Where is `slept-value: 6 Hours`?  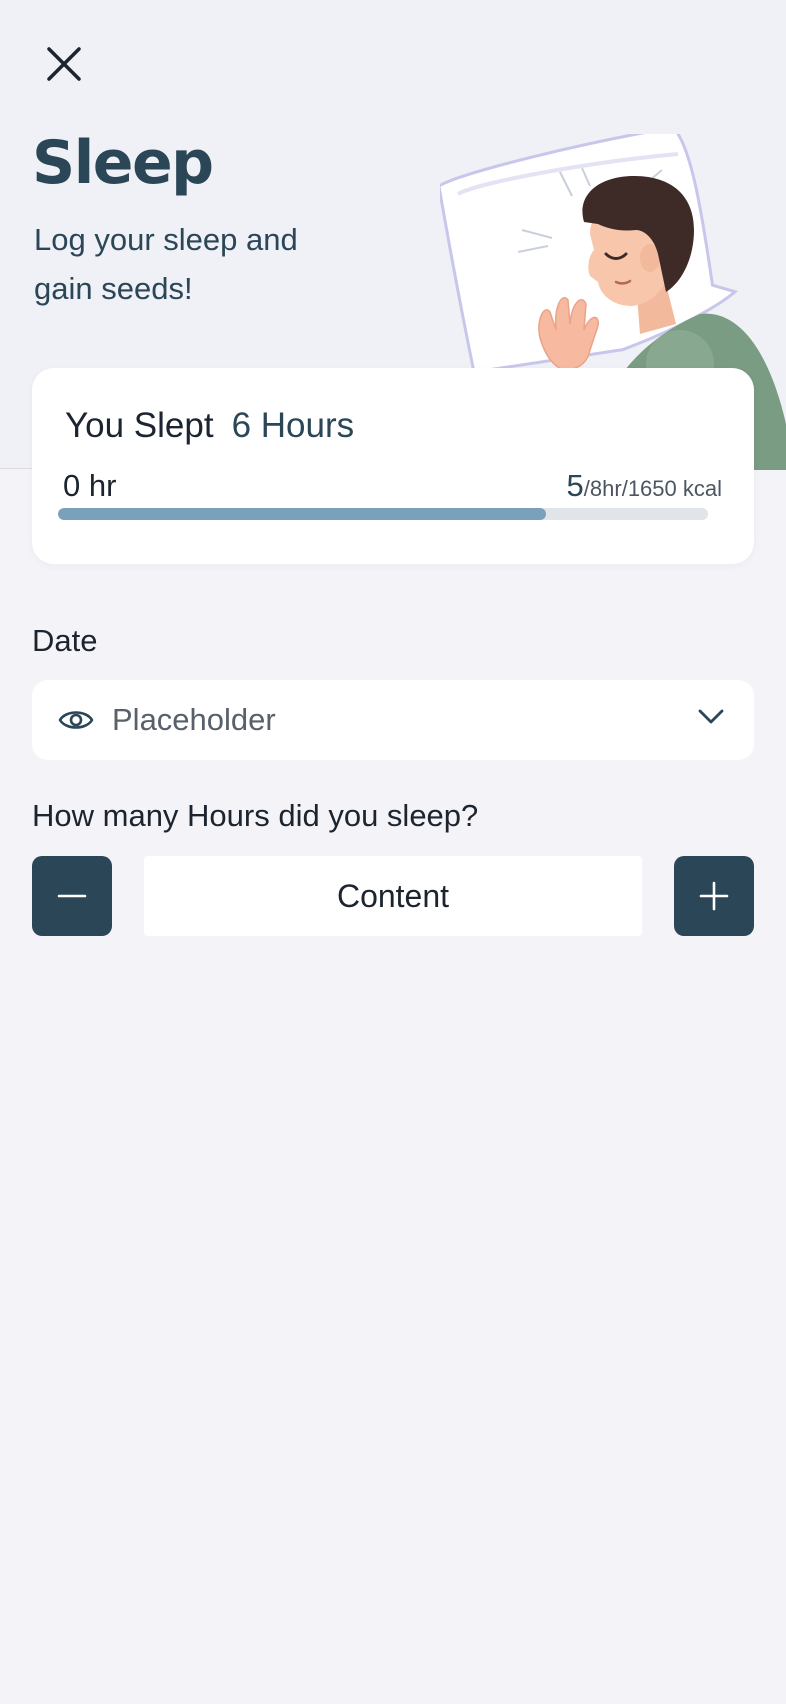
slept-value: 6 Hours is located at coordinates (293, 425).